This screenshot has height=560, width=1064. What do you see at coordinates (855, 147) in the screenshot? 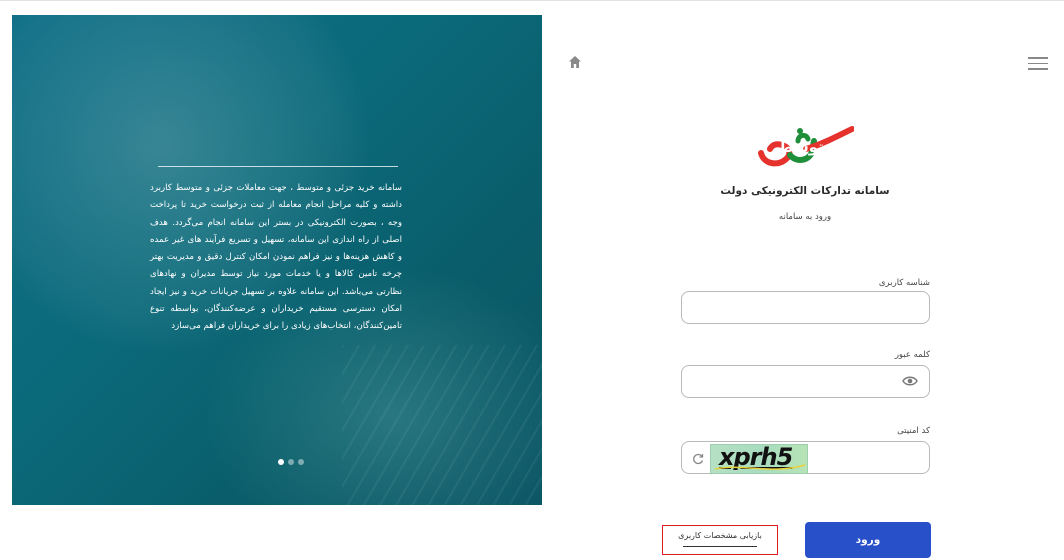
I see `hero-title: خرید جزئی و متوسط` at bounding box center [855, 147].